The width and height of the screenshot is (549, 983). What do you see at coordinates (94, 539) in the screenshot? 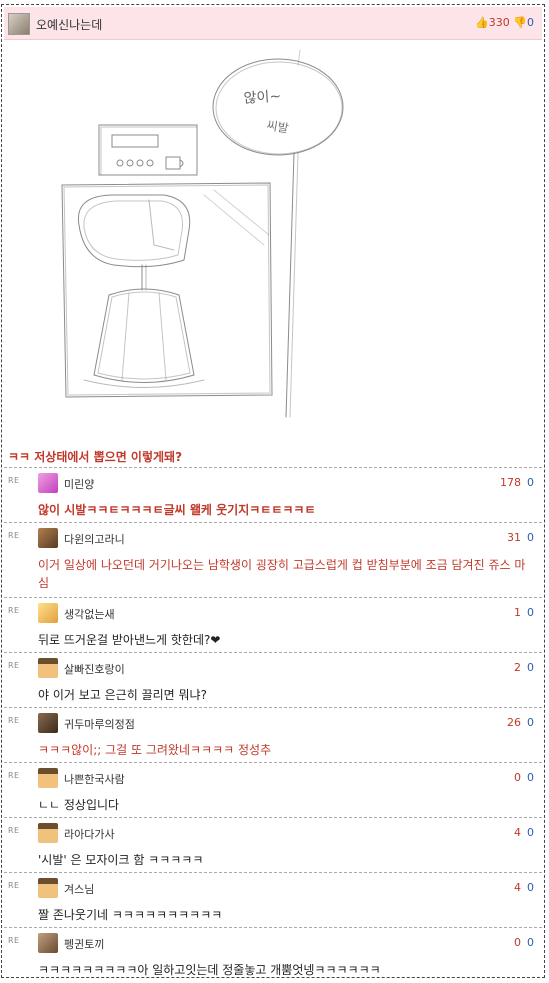
I see `commenter-nick: 다윈의고라니` at bounding box center [94, 539].